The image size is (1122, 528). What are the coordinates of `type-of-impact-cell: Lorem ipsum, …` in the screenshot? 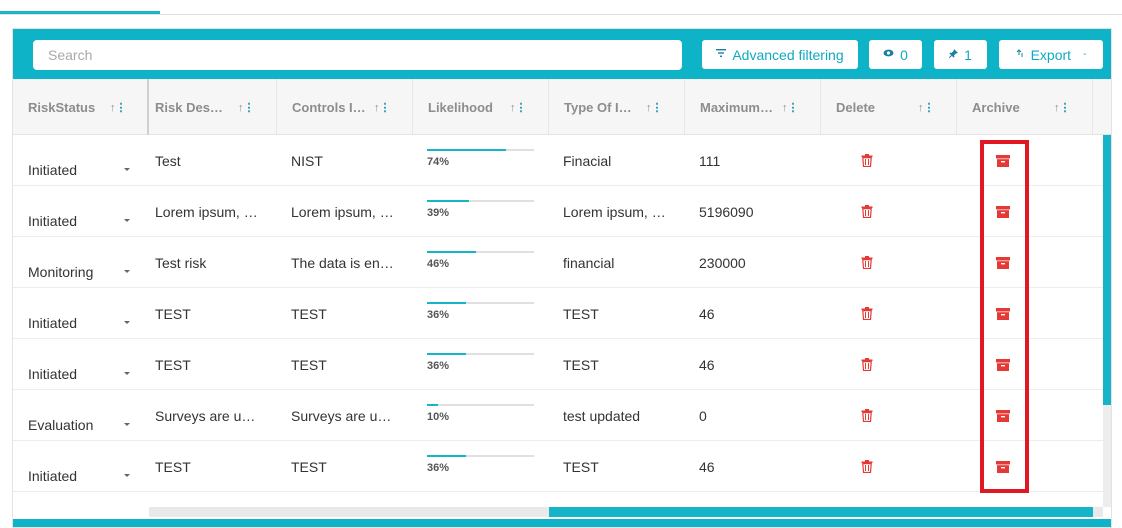 It's located at (614, 212).